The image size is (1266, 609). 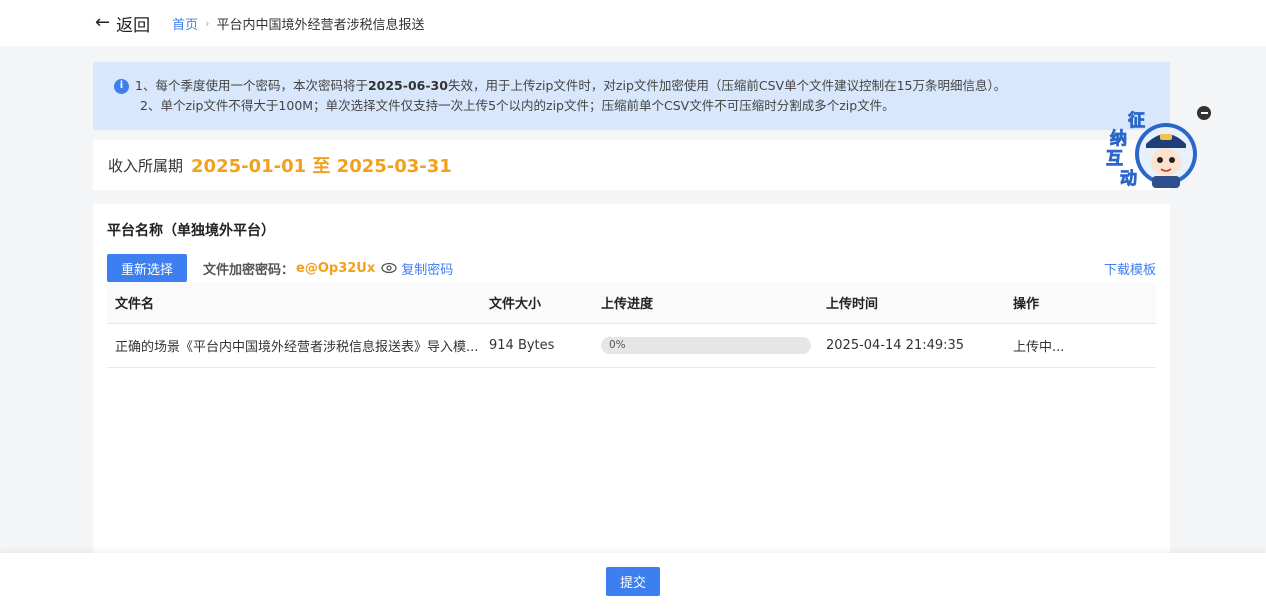 What do you see at coordinates (320, 25) in the screenshot?
I see `breadcrumb-current: 平台内中国境外经营者涉税信息报送` at bounding box center [320, 25].